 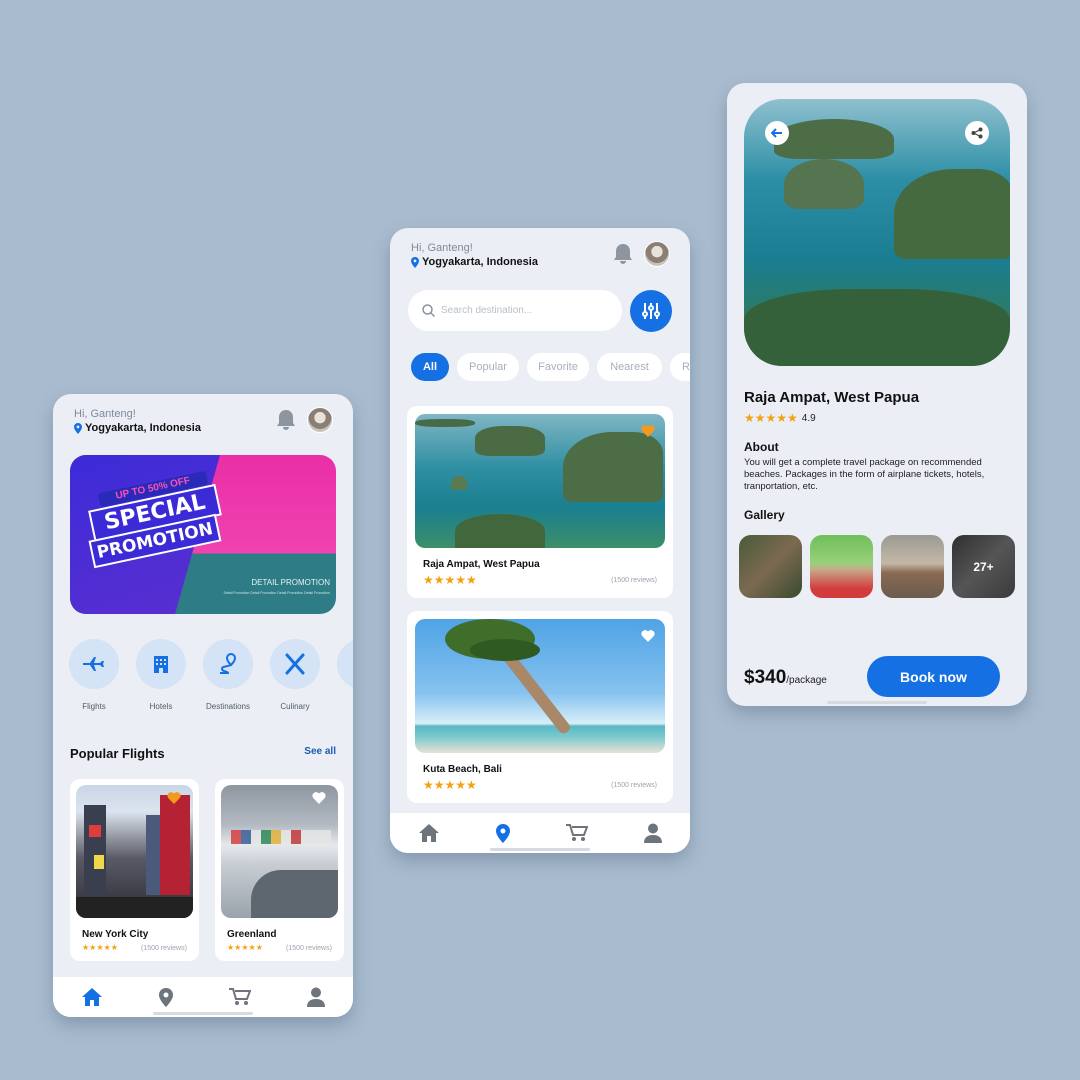 What do you see at coordinates (228, 663) in the screenshot?
I see `route-icon` at bounding box center [228, 663].